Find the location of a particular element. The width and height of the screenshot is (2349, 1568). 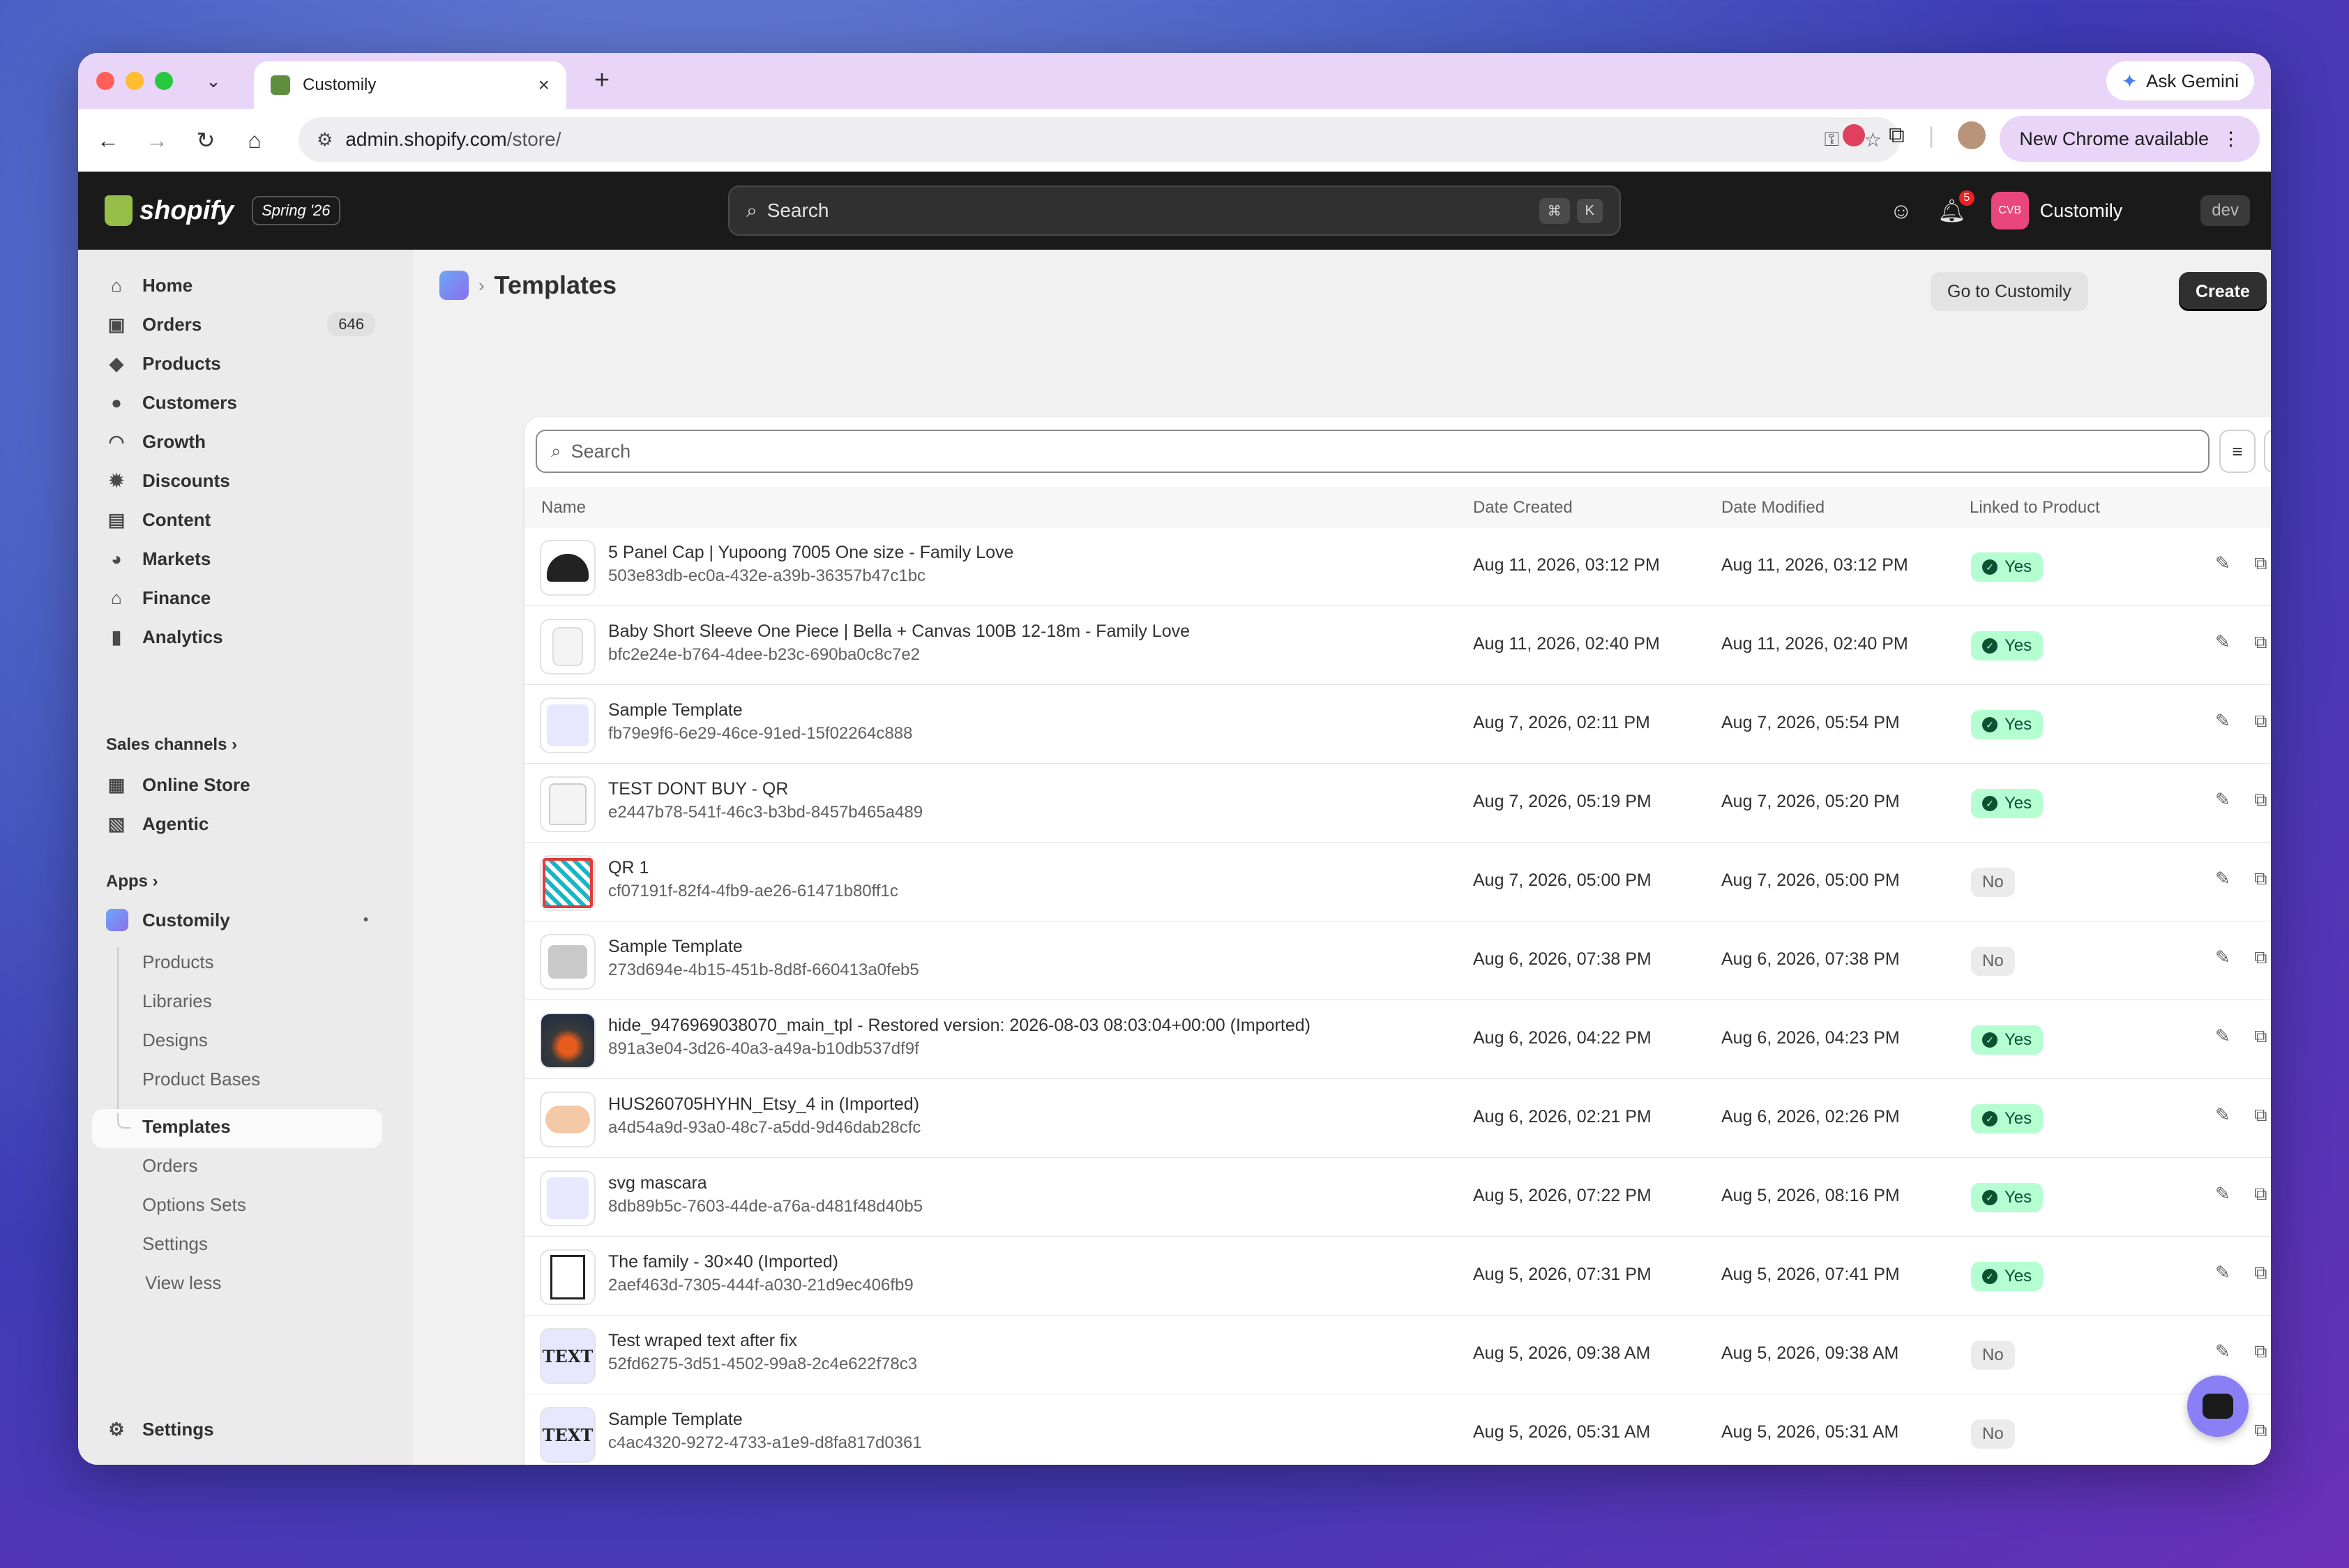

minimize-window-button is located at coordinates (135, 81).